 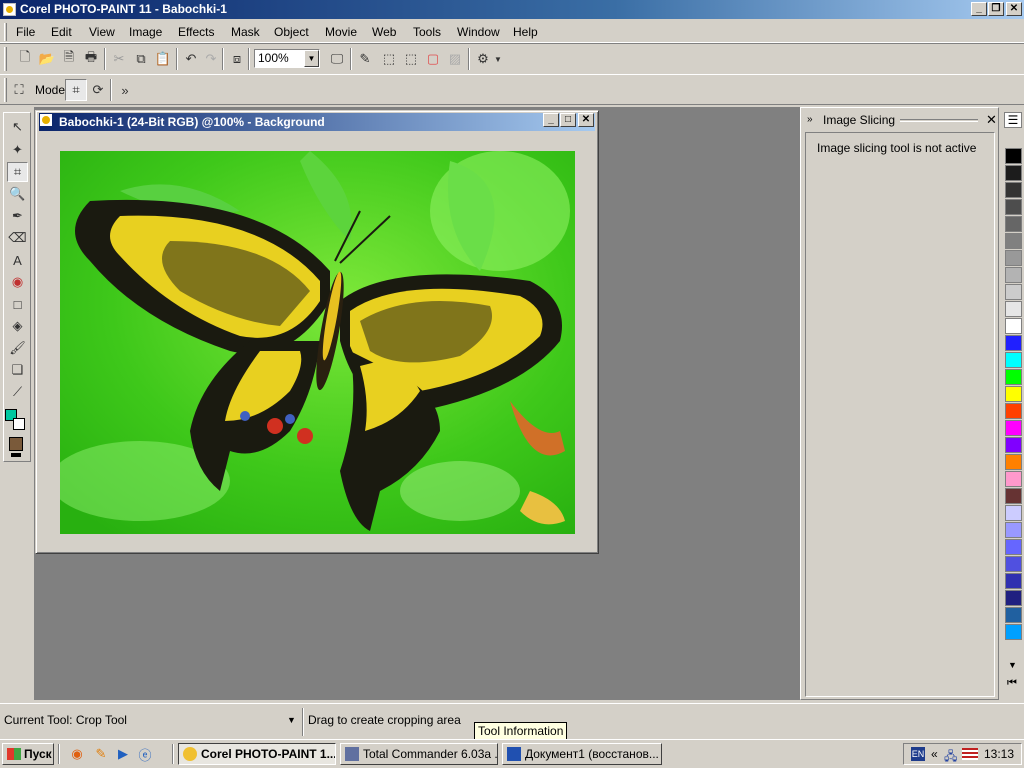 I want to click on menu-edit: Edit, so click(x=61, y=32).